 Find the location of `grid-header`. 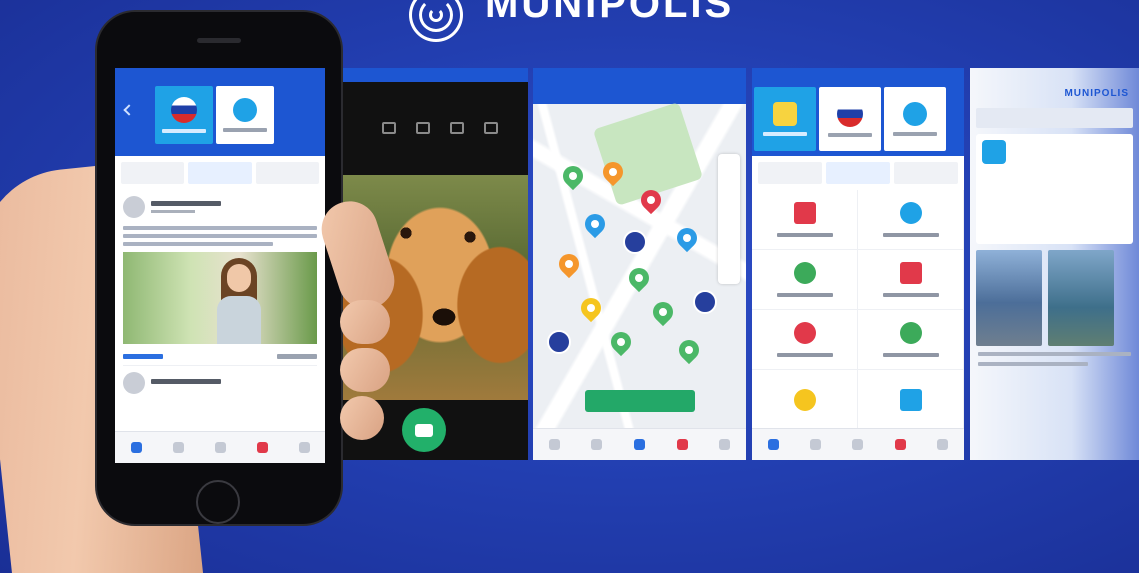

grid-header is located at coordinates (858, 112).